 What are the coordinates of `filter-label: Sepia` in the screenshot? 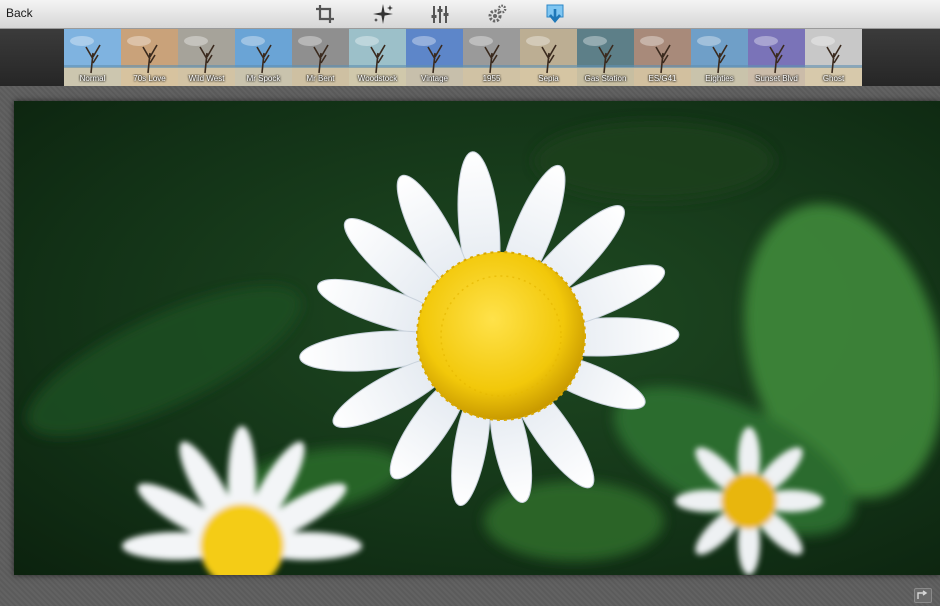 It's located at (548, 78).